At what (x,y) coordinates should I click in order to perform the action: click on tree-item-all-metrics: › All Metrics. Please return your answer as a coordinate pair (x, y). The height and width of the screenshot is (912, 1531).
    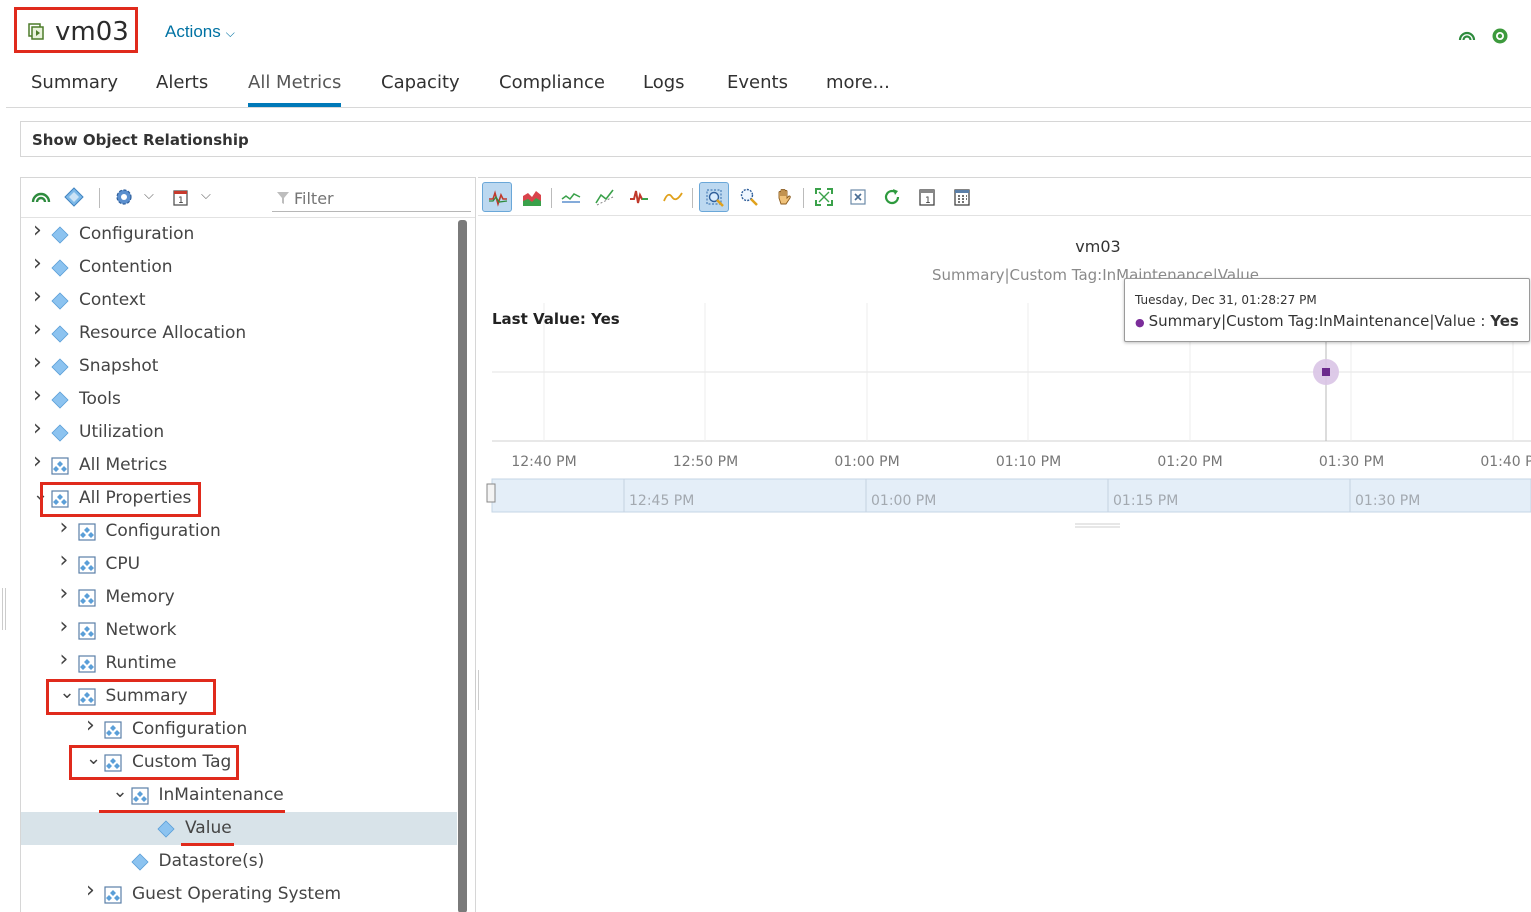
    Looking at the image, I should click on (239, 465).